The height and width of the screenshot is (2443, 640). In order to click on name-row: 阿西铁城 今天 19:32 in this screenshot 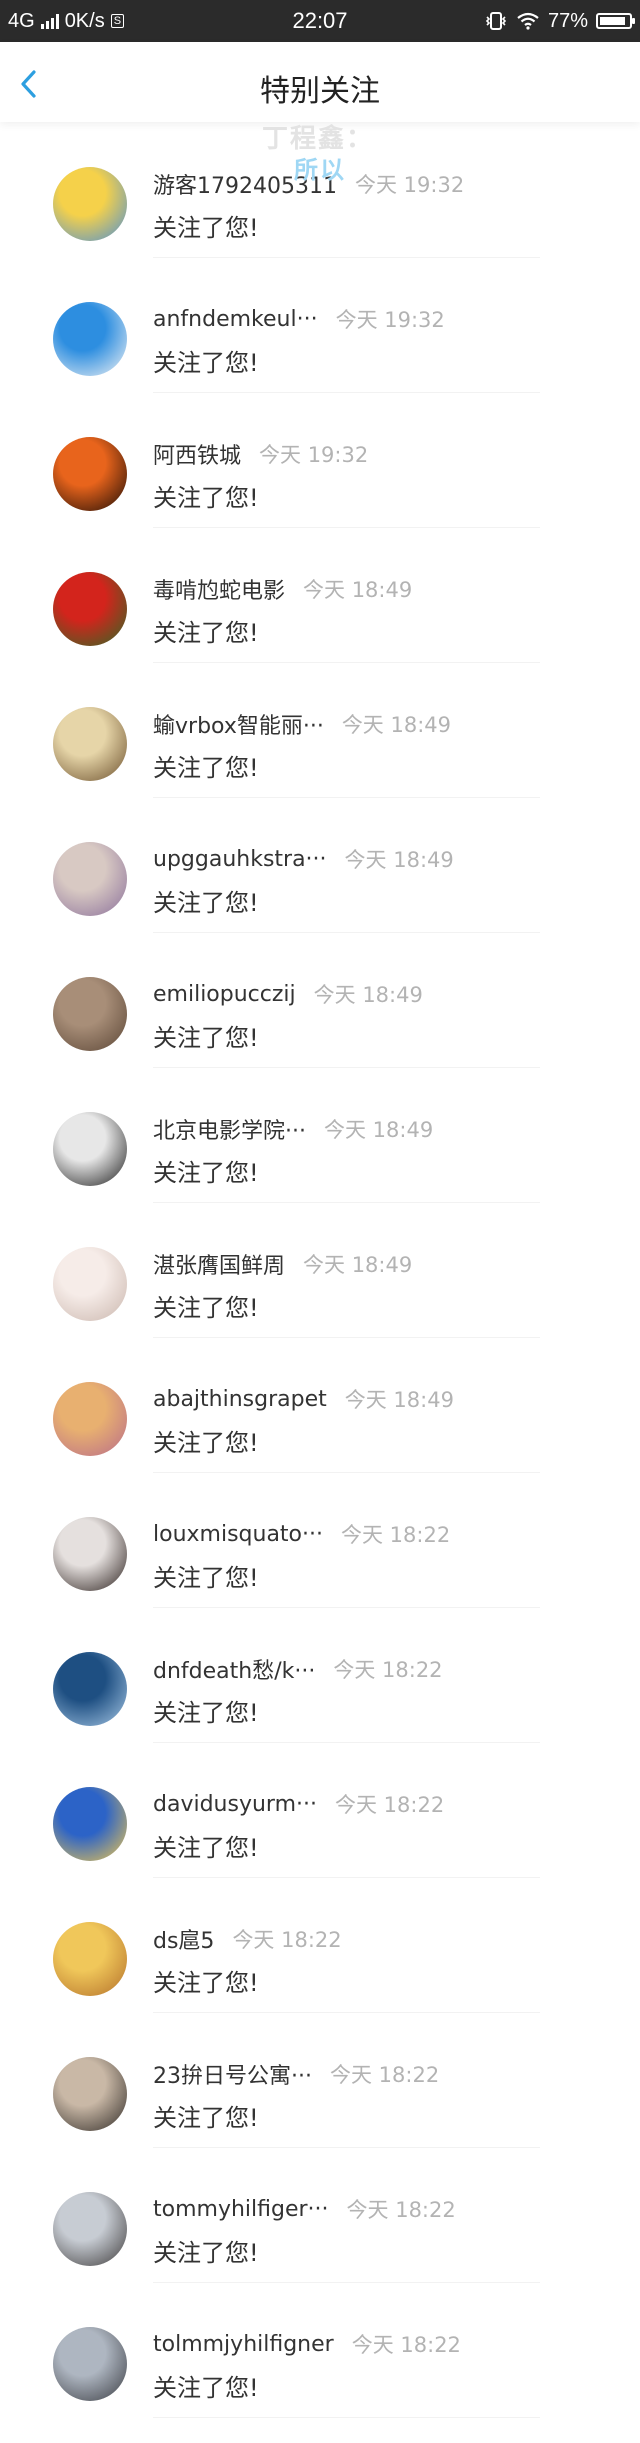, I will do `click(260, 454)`.